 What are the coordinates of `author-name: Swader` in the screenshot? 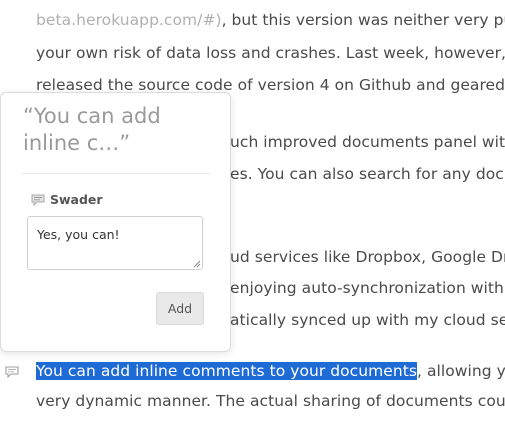 It's located at (76, 199).